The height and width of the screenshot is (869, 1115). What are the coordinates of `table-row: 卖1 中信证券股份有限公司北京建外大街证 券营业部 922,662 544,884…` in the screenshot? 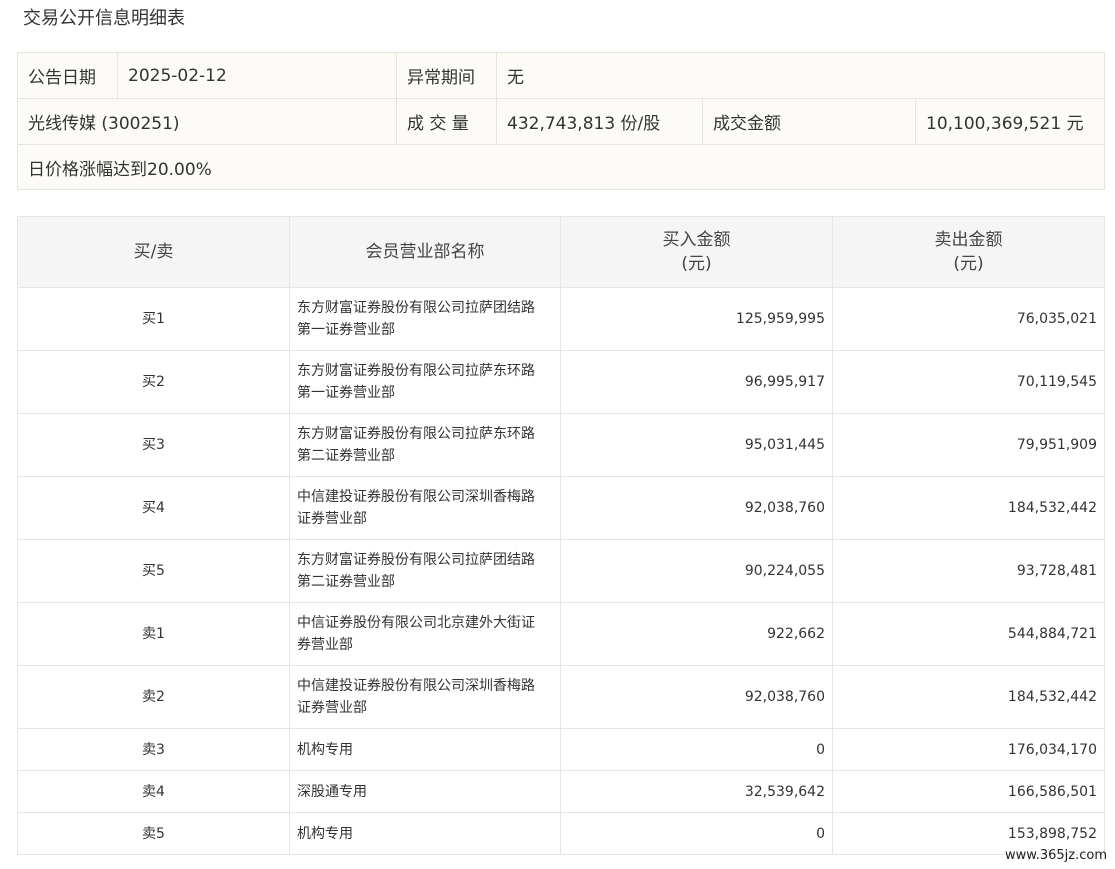 It's located at (561, 634).